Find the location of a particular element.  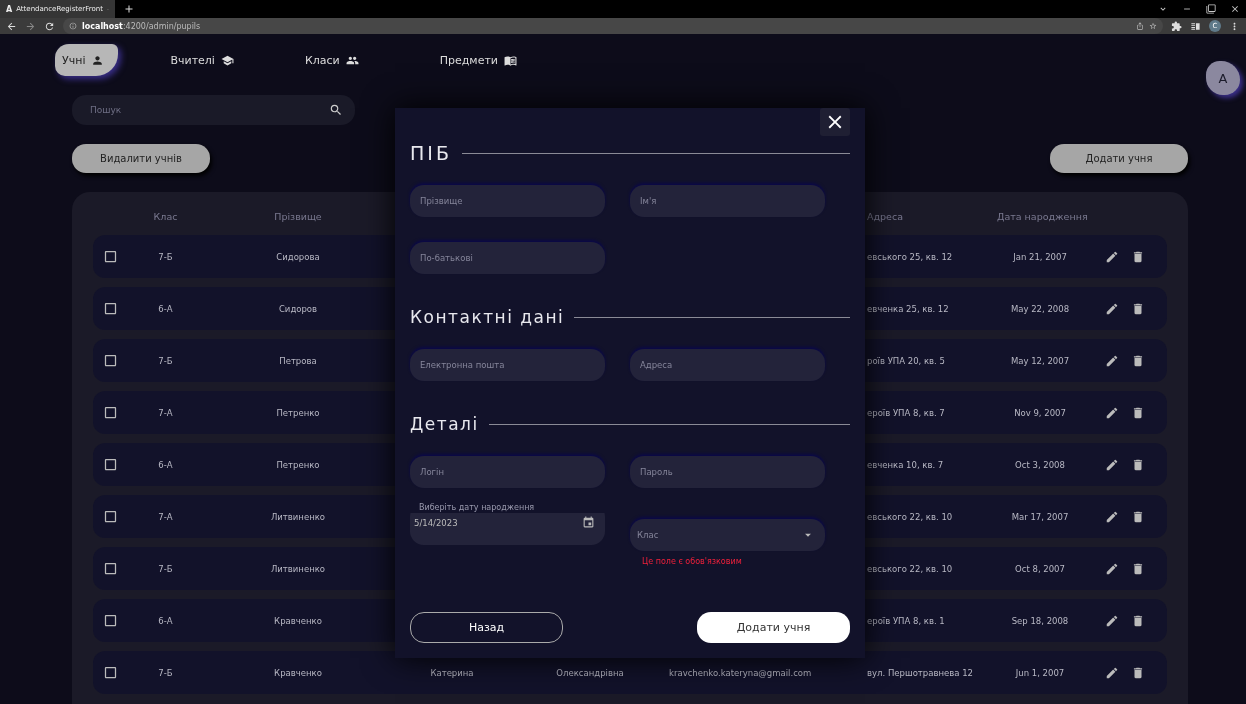

section-title: Контактні дані is located at coordinates (487, 317).